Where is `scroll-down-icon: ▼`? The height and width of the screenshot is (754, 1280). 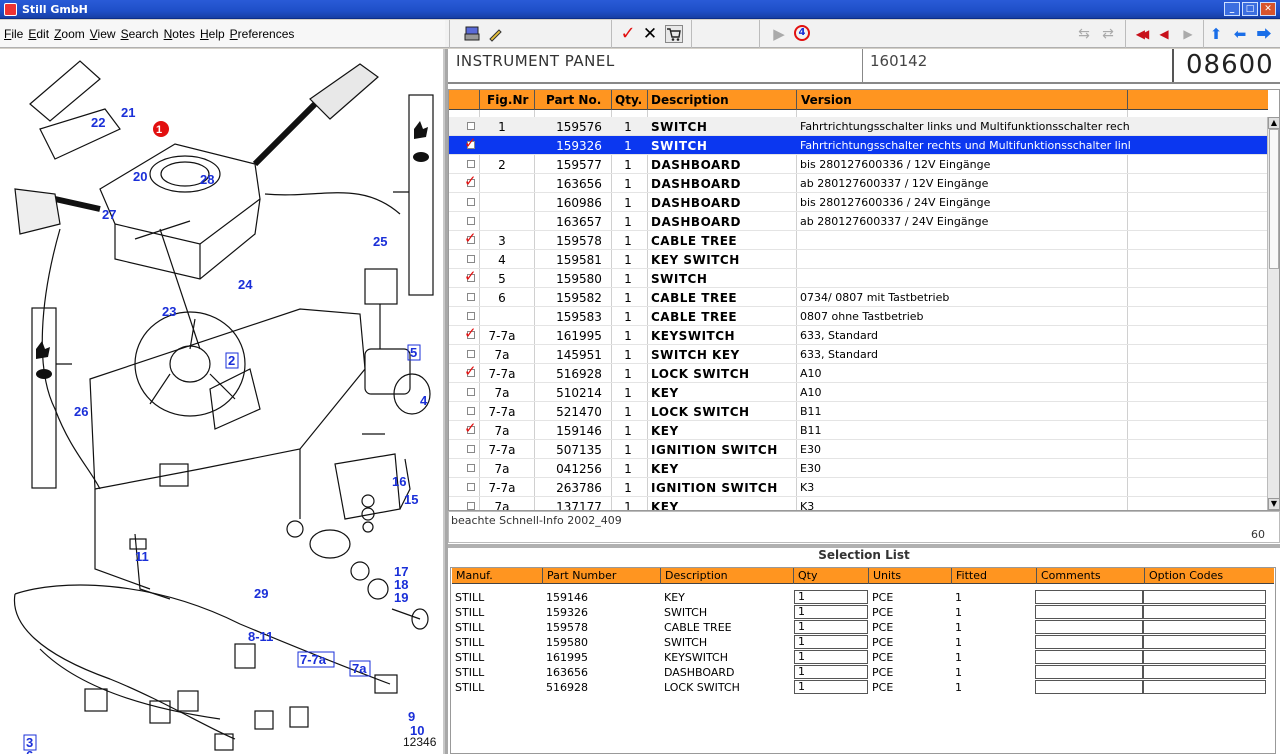
scroll-down-icon: ▼ is located at coordinates (1273, 504).